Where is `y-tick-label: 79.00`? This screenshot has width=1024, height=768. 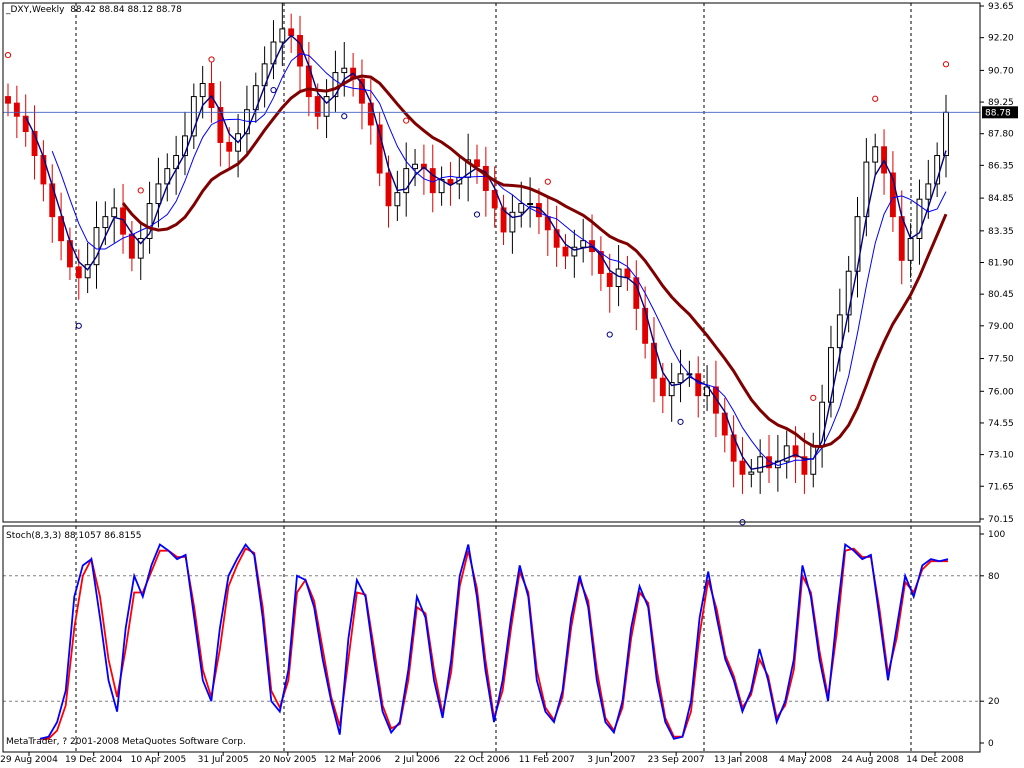
y-tick-label: 79.00 is located at coordinates (1001, 327).